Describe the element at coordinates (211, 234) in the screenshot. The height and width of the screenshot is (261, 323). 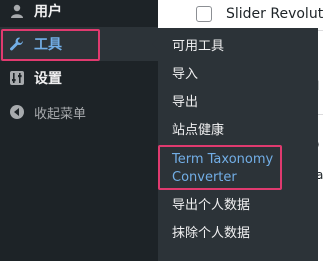
I see `submenu-item-erase-personal-data: 抹除个人数据` at that location.